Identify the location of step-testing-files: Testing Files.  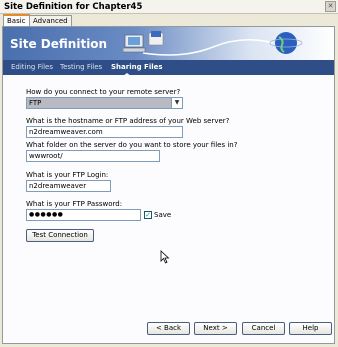
(81, 67).